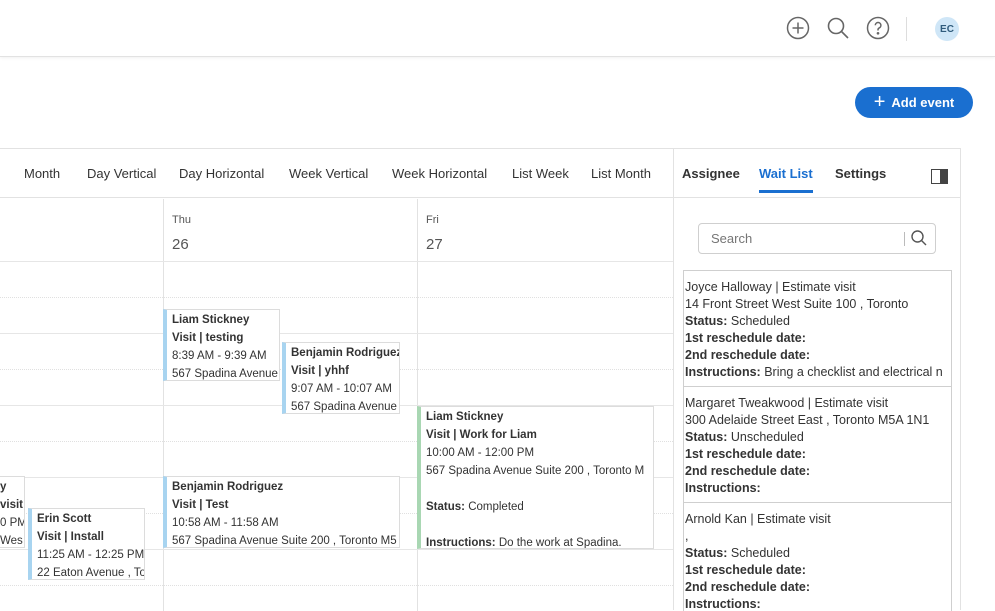  What do you see at coordinates (540, 173) in the screenshot?
I see `view-tab-list-week: List Week` at bounding box center [540, 173].